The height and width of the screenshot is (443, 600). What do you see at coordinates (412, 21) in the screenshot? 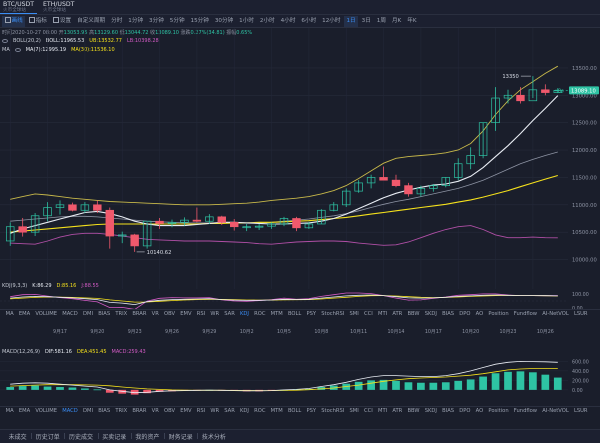
I see `toolbar-item-19: 年K` at bounding box center [412, 21].